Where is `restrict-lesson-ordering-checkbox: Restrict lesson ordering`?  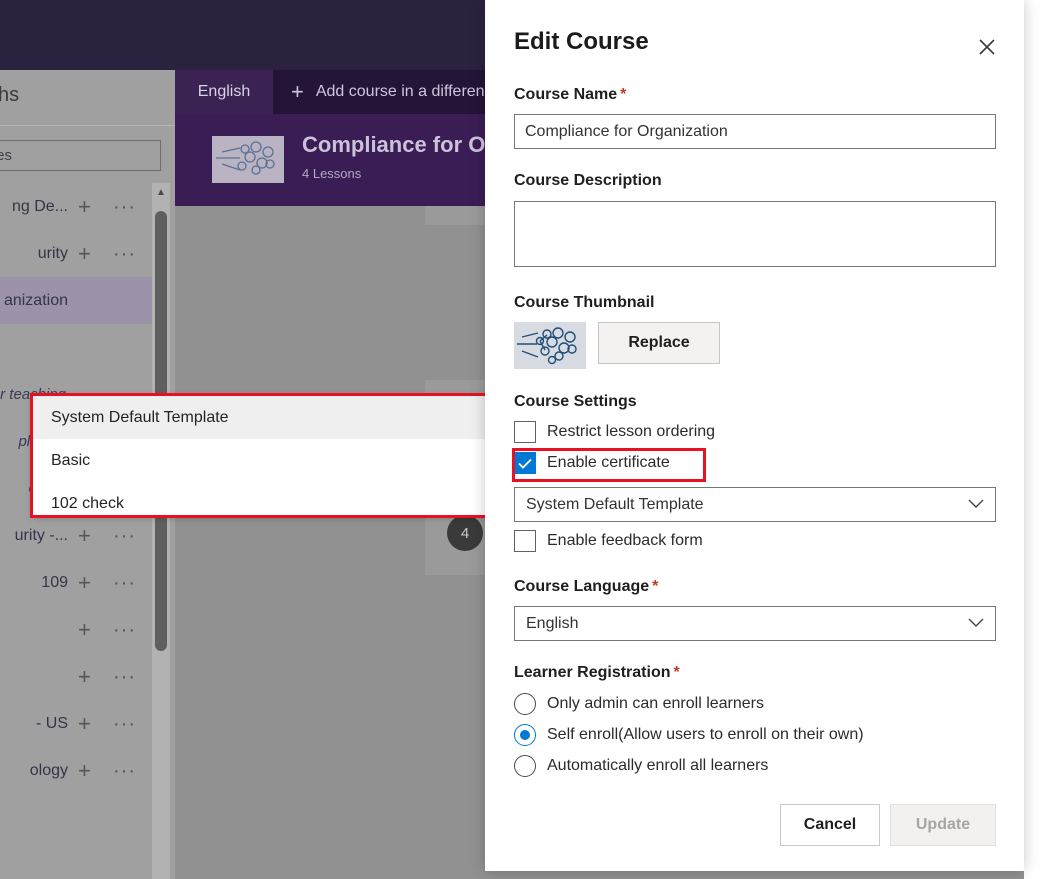 restrict-lesson-ordering-checkbox: Restrict lesson ordering is located at coordinates (614, 432).